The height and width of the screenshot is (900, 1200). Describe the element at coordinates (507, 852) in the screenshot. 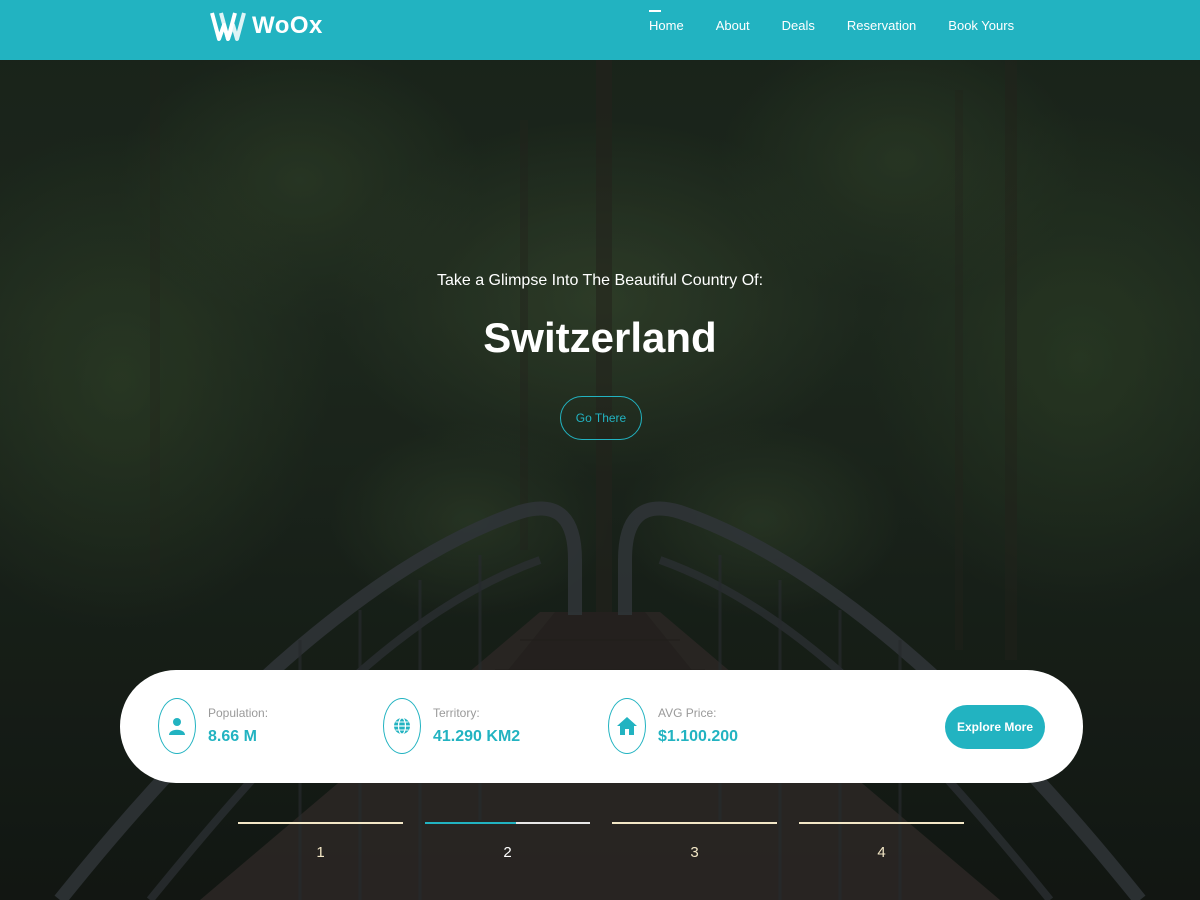

I see `slide-number: 2` at that location.